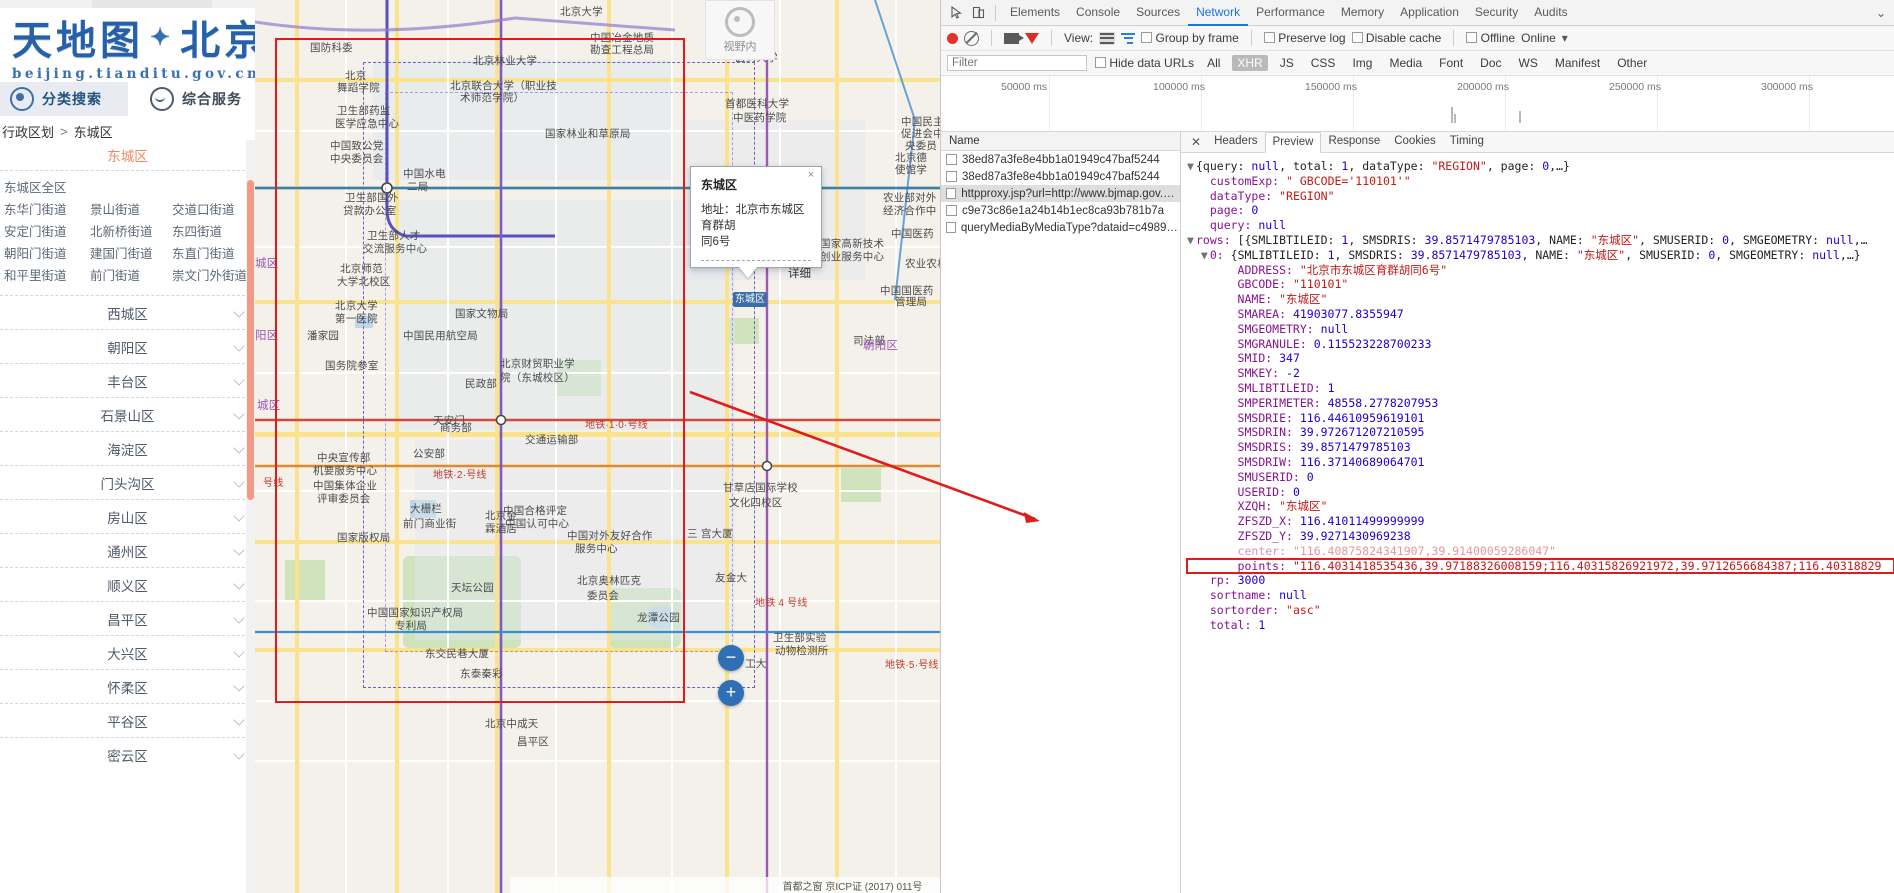  I want to click on json-line: sortname: null, so click(1540, 595).